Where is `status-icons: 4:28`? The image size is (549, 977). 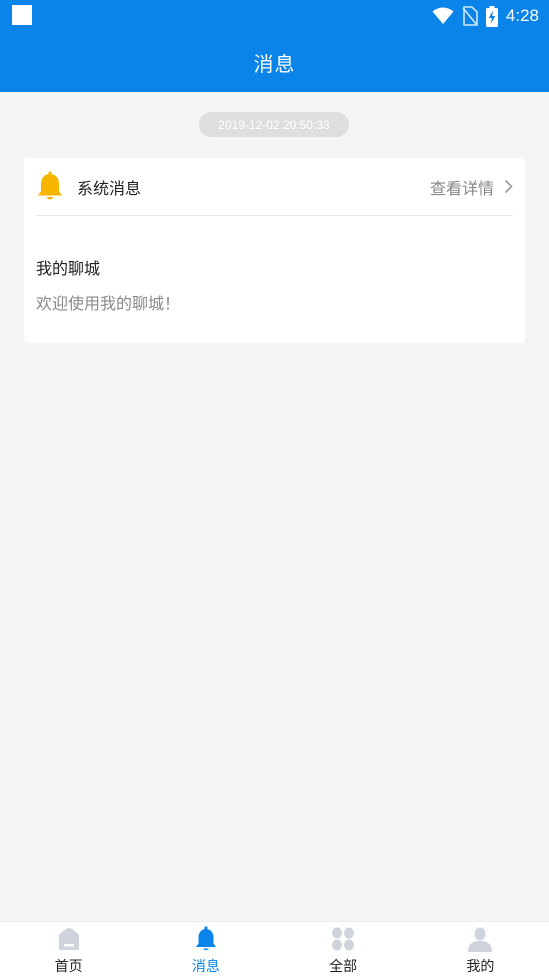 status-icons: 4:28 is located at coordinates (485, 16).